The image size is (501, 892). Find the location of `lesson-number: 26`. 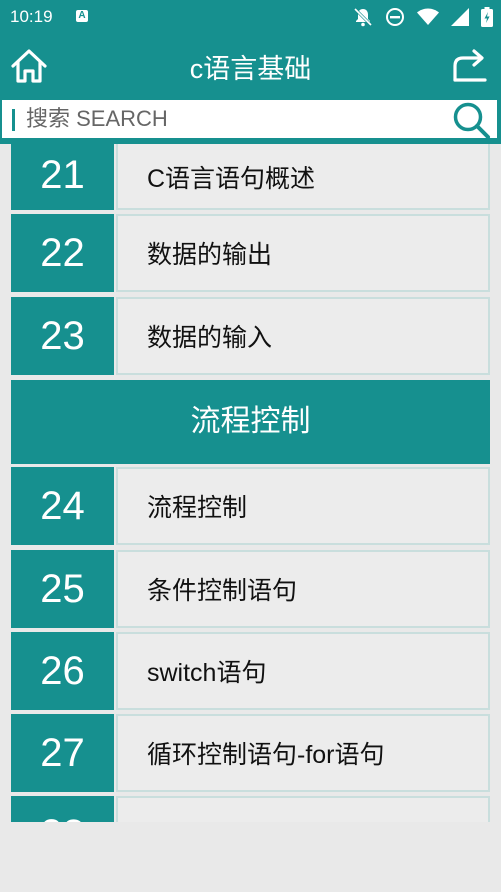

lesson-number: 26 is located at coordinates (62, 671).